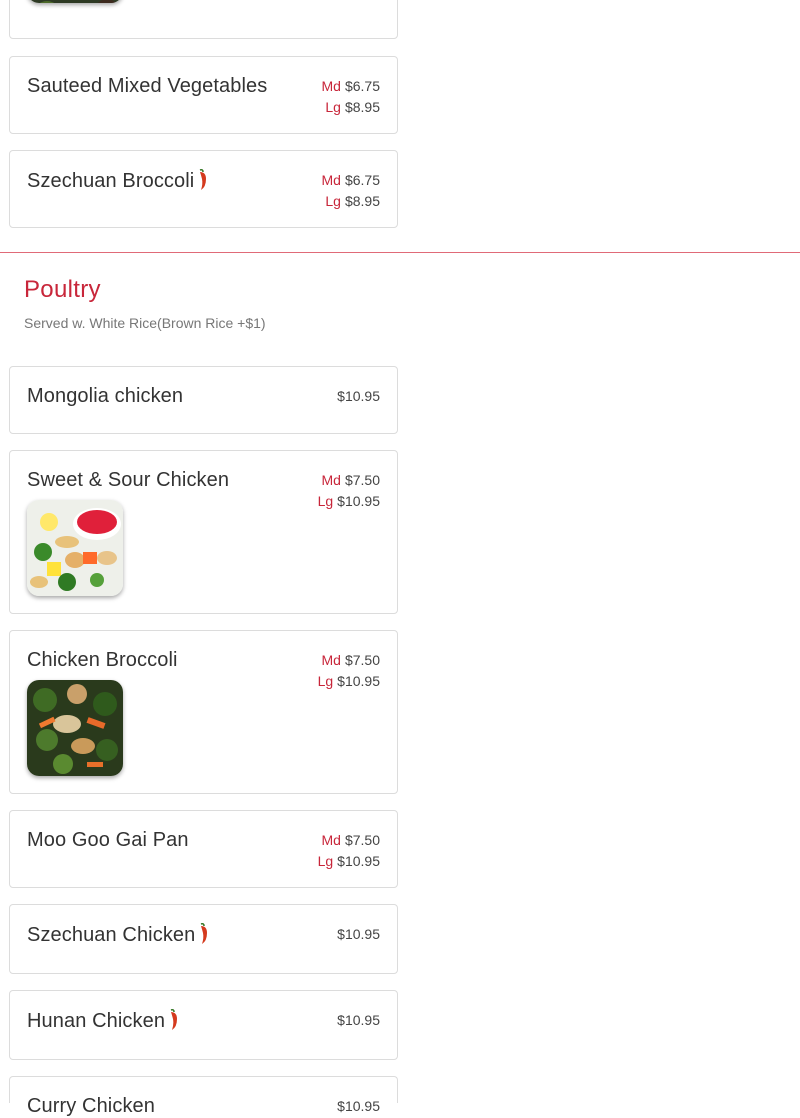 Image resolution: width=800 pixels, height=1118 pixels. I want to click on menu-item-card: Szechuan Broccoli Md $6.75 Lg $8.95, so click(203, 189).